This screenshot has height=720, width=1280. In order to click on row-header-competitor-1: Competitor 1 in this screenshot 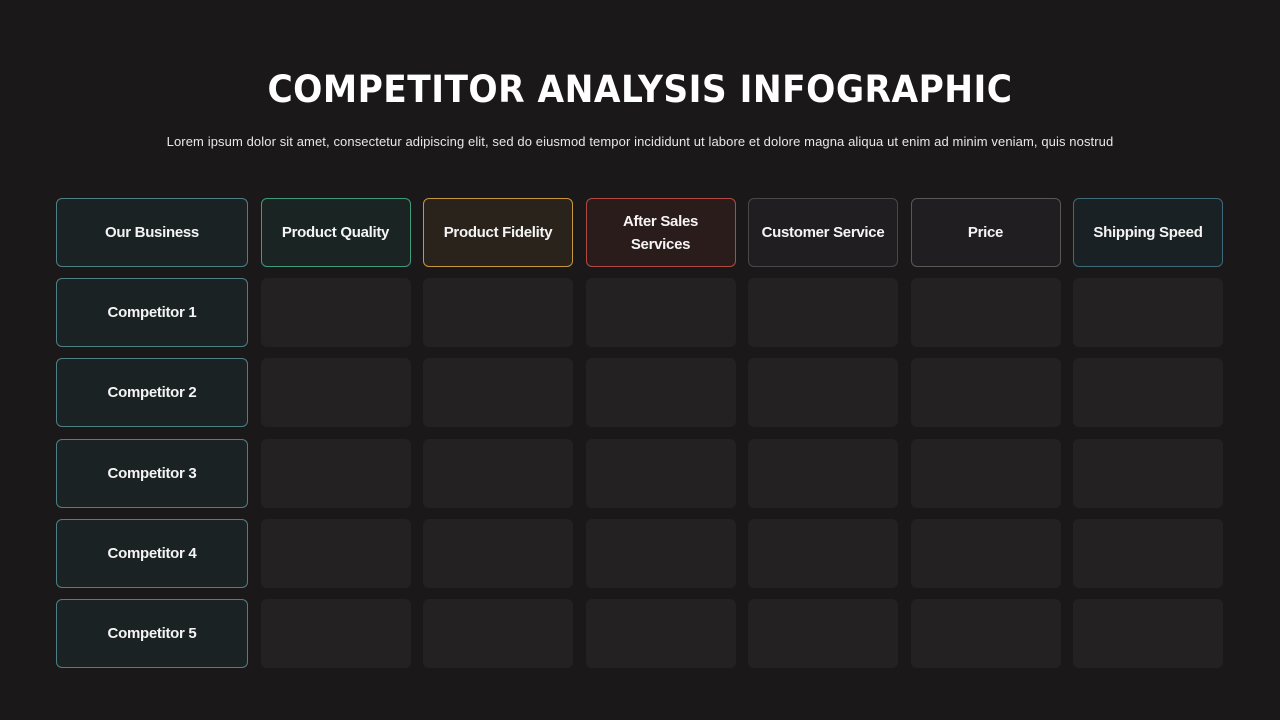, I will do `click(152, 313)`.